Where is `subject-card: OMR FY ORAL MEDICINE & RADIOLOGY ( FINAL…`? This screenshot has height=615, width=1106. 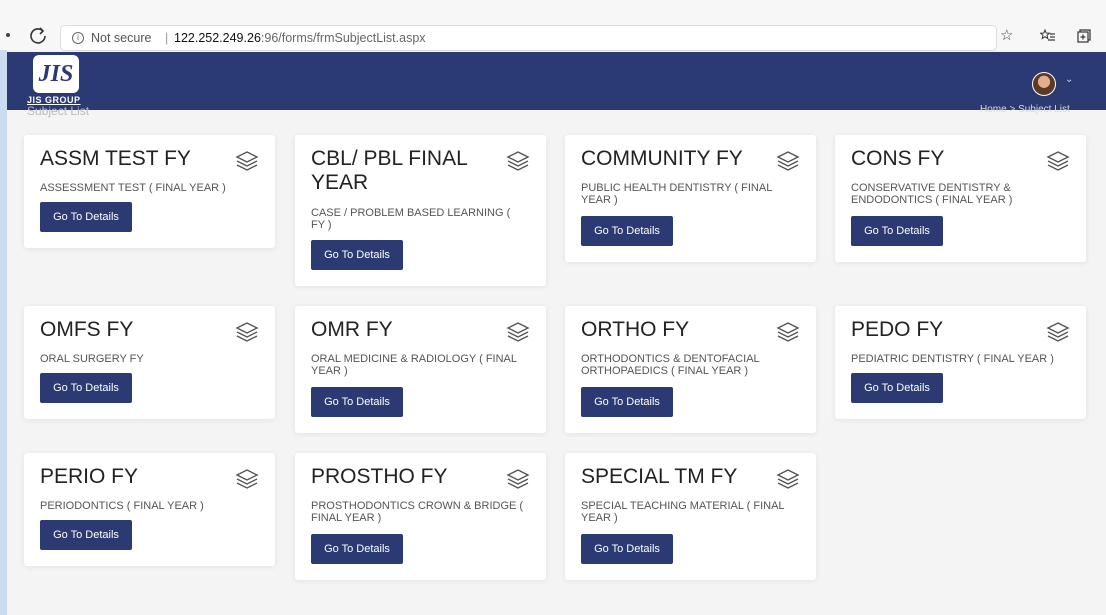
subject-card: OMR FY ORAL MEDICINE & RADIOLOGY ( FINAL… is located at coordinates (420, 369).